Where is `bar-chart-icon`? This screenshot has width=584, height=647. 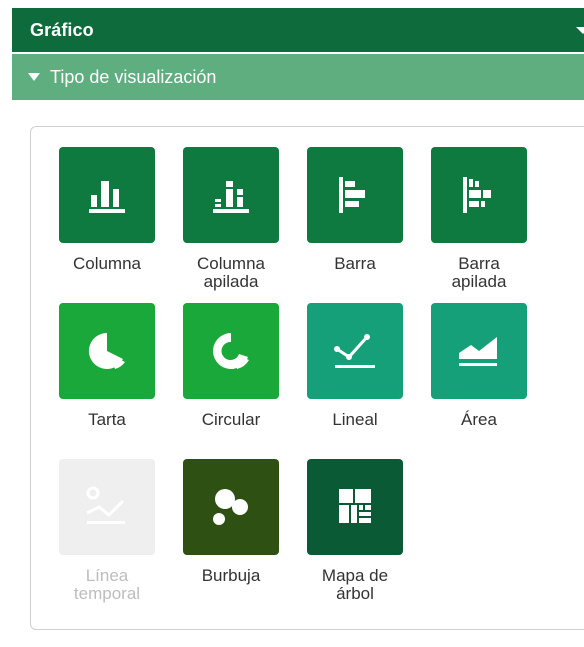
bar-chart-icon is located at coordinates (355, 195).